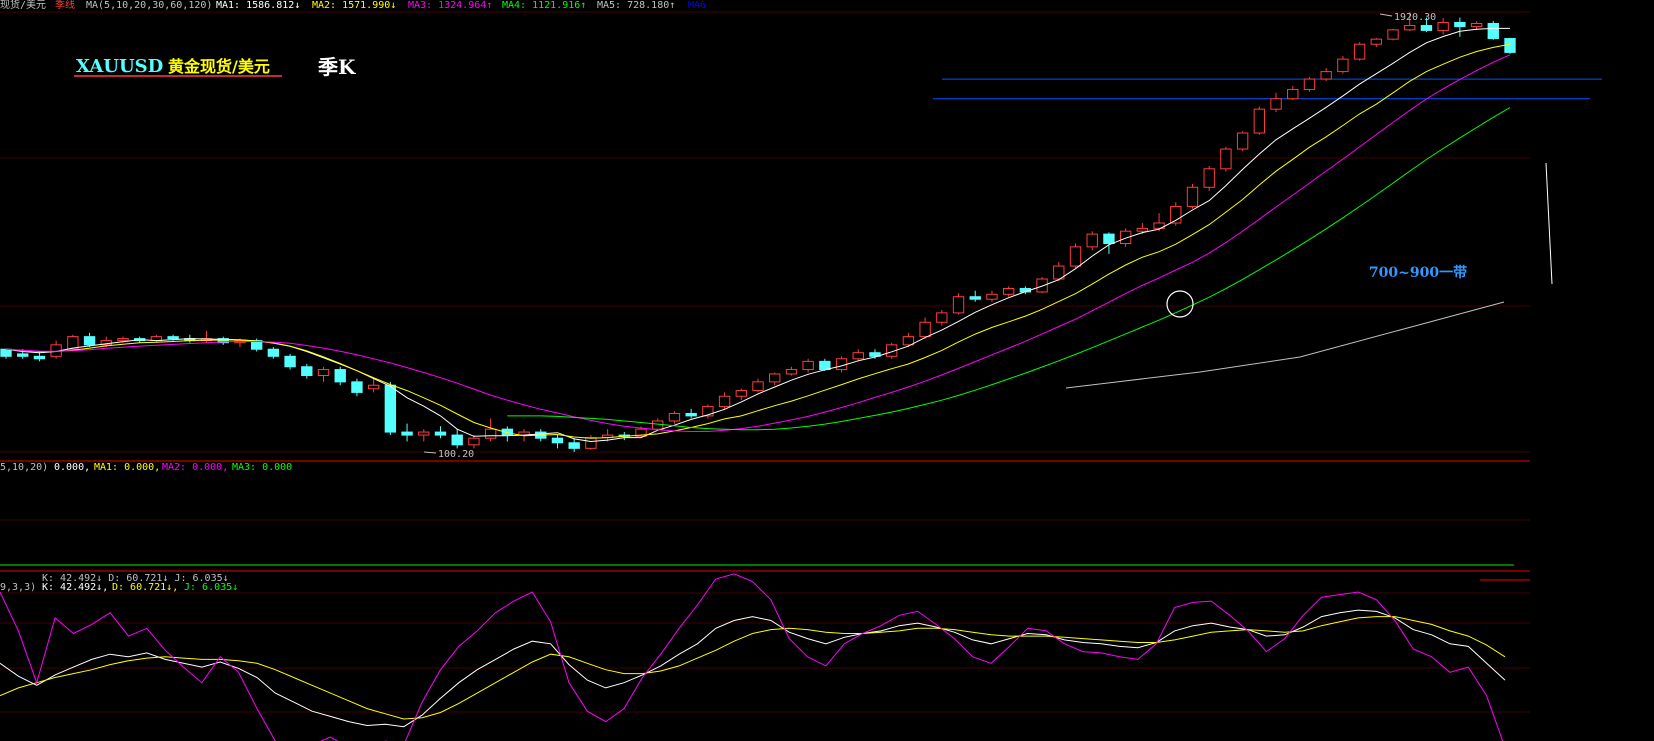 The height and width of the screenshot is (741, 1654). Describe the element at coordinates (1386, 15) in the screenshot. I see `high-pointer` at that location.